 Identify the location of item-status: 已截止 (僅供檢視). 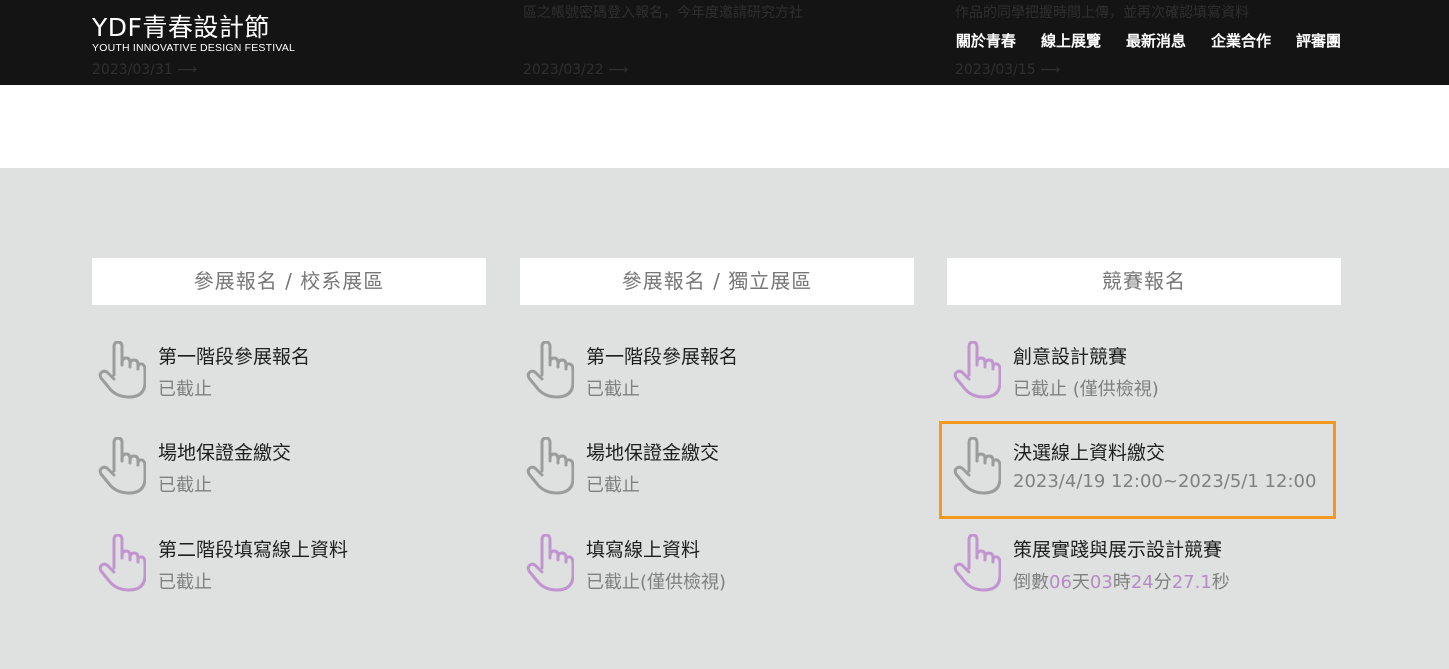
(1086, 389).